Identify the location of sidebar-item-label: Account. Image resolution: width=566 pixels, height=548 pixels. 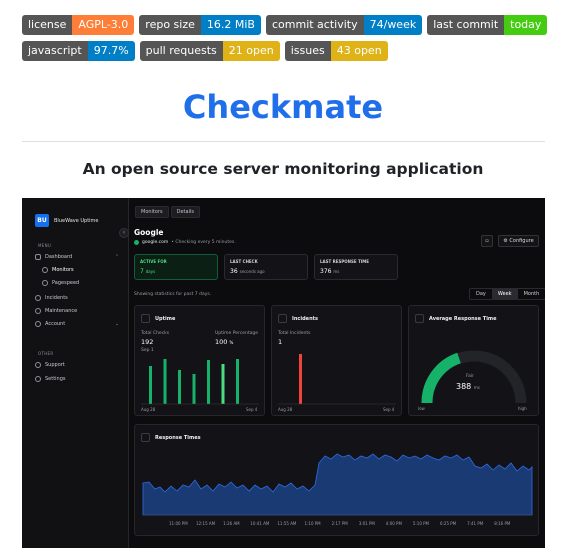
(55, 324).